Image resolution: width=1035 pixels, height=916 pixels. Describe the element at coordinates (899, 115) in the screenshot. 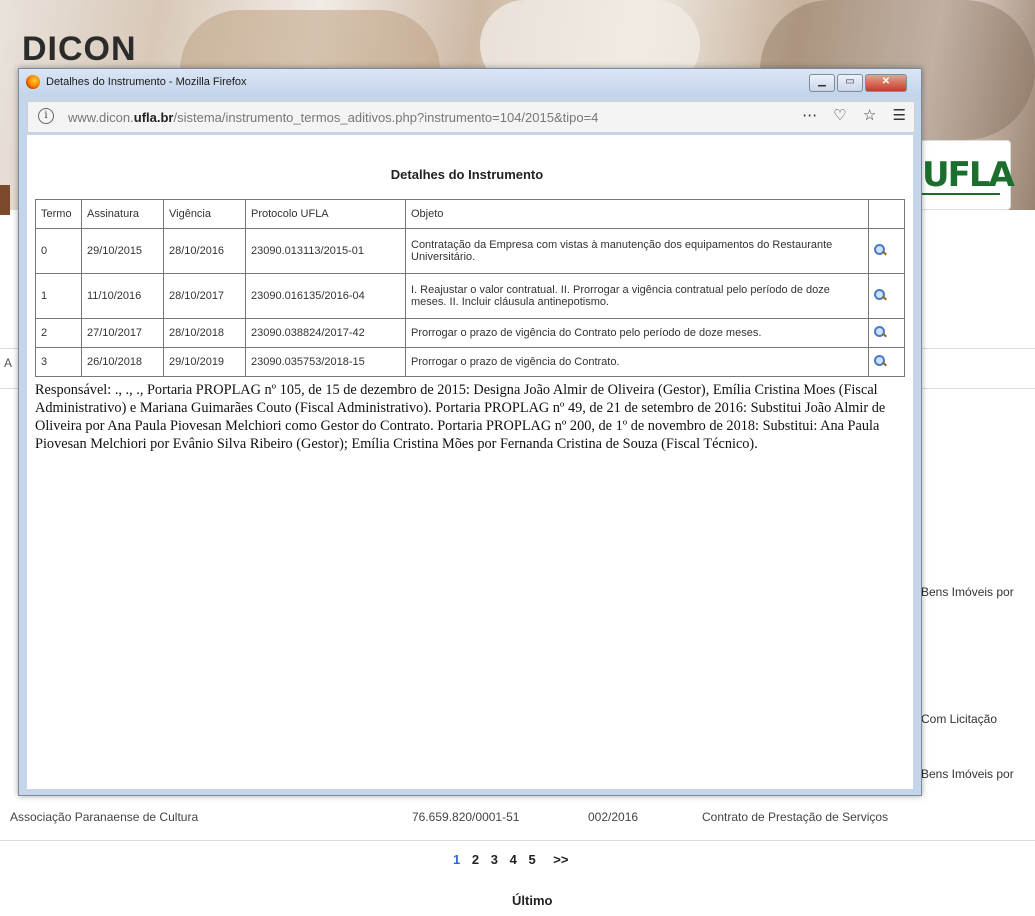

I see `menu-icon: ☰` at that location.